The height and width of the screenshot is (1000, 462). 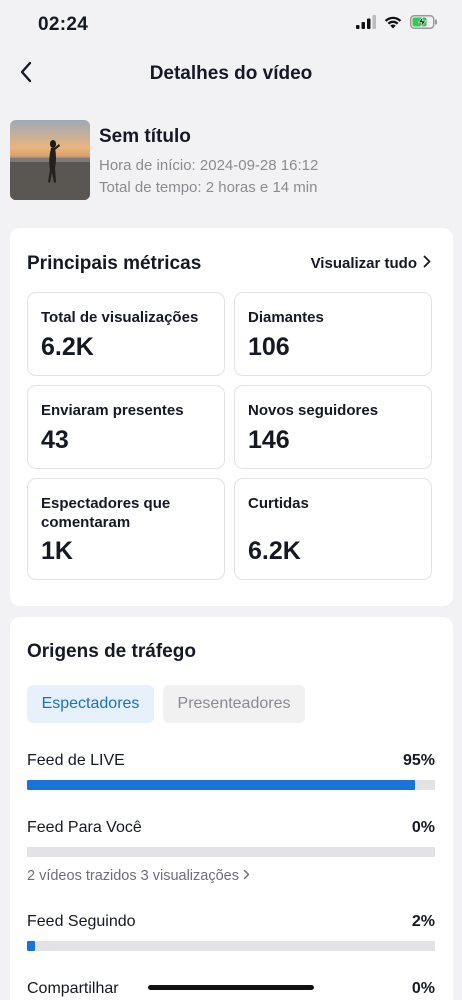 I want to click on metric-total-views: Total de visualizações 6.2K, so click(x=126, y=334).